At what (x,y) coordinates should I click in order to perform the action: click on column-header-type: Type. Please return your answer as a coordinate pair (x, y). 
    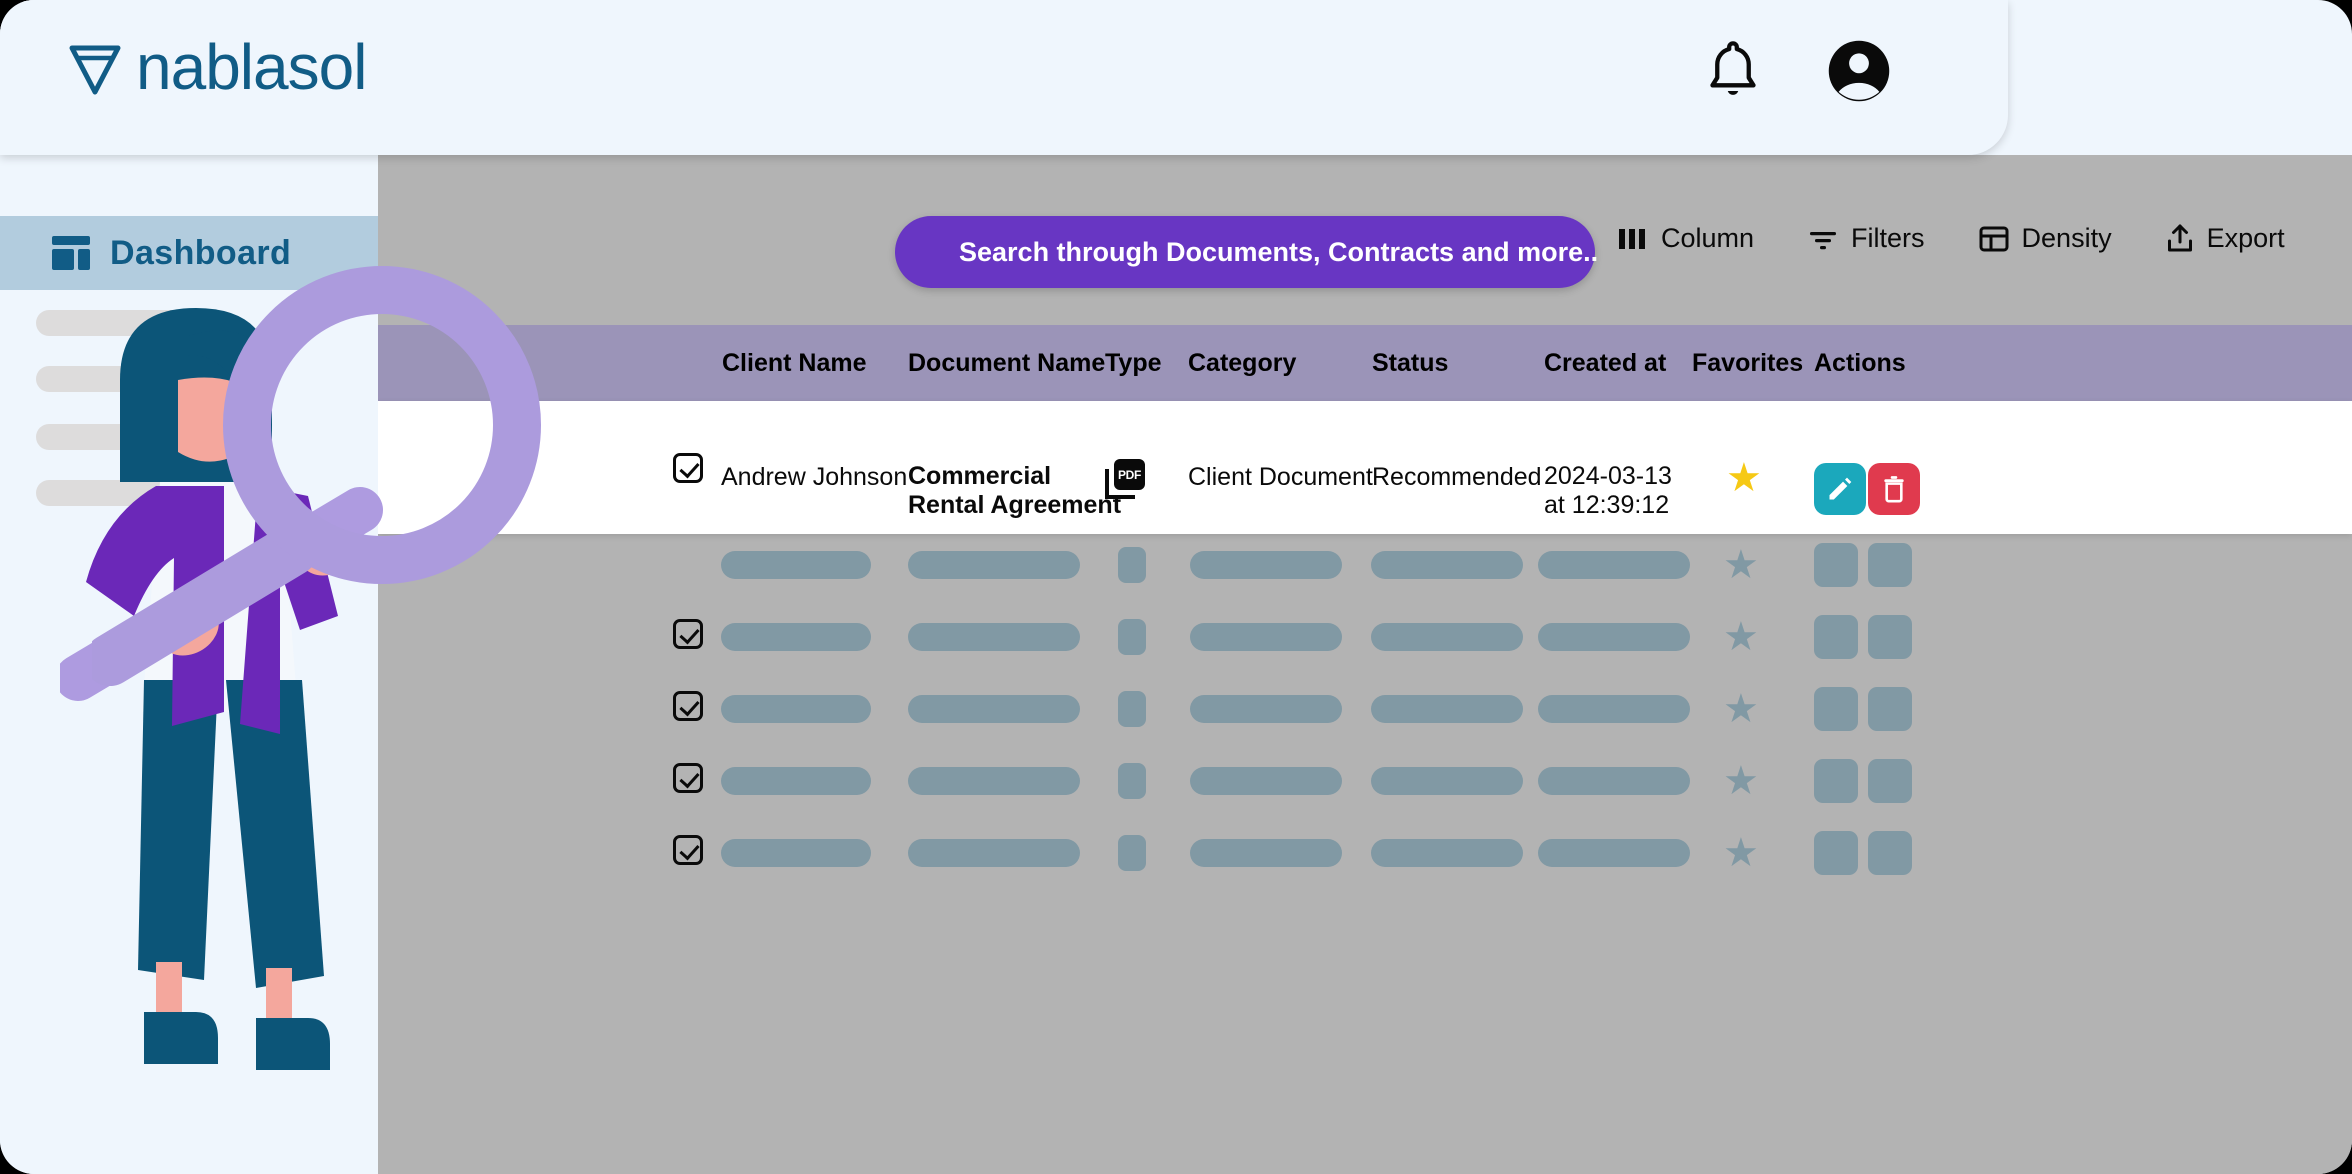
    Looking at the image, I should click on (1133, 363).